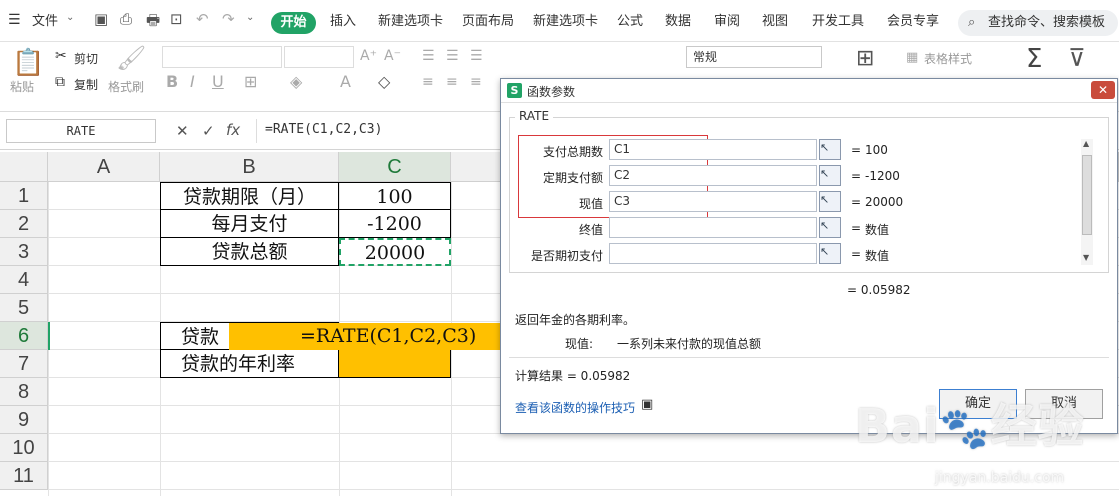 Image resolution: width=1119 pixels, height=496 pixels. Describe the element at coordinates (865, 58) in the screenshot. I see `conditional-format-icon: ⊞` at that location.